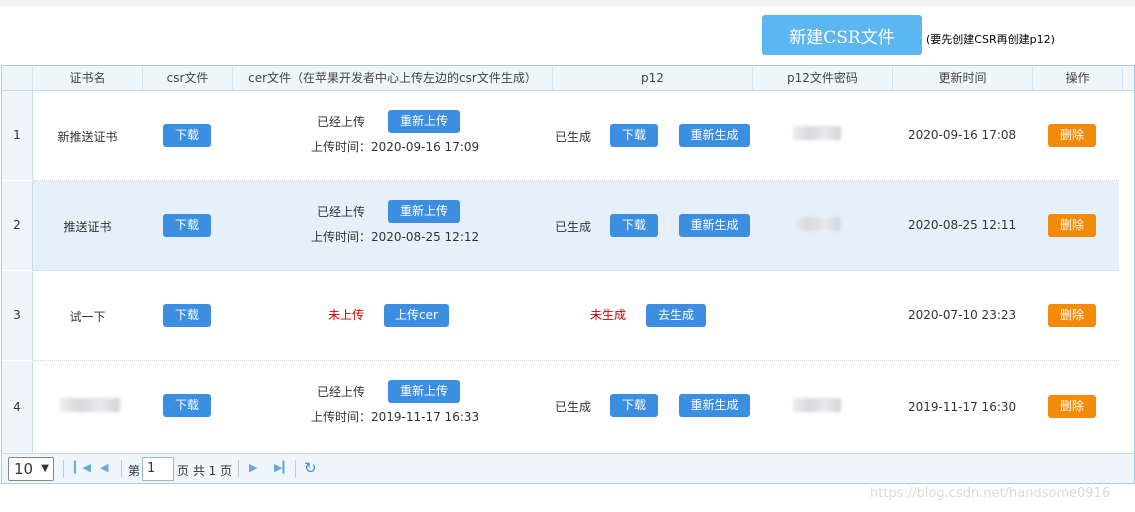 Image resolution: width=1135 pixels, height=512 pixels. Describe the element at coordinates (88, 78) in the screenshot. I see `header-cert-name: 证书名` at that location.